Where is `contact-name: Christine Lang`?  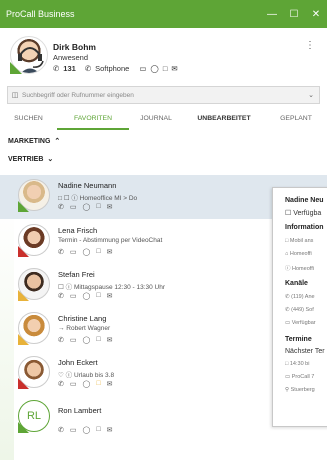
contact-name: Christine Lang is located at coordinates (82, 318).